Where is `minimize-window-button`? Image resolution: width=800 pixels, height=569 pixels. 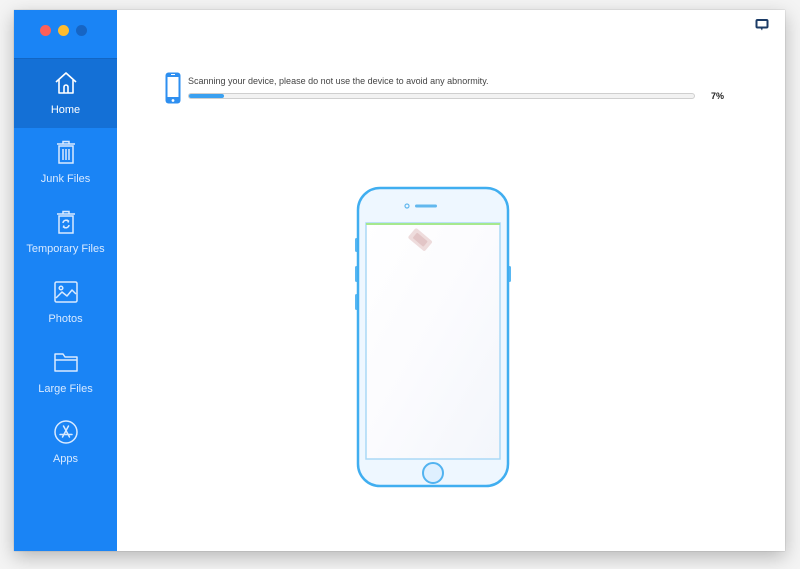 minimize-window-button is located at coordinates (63, 30).